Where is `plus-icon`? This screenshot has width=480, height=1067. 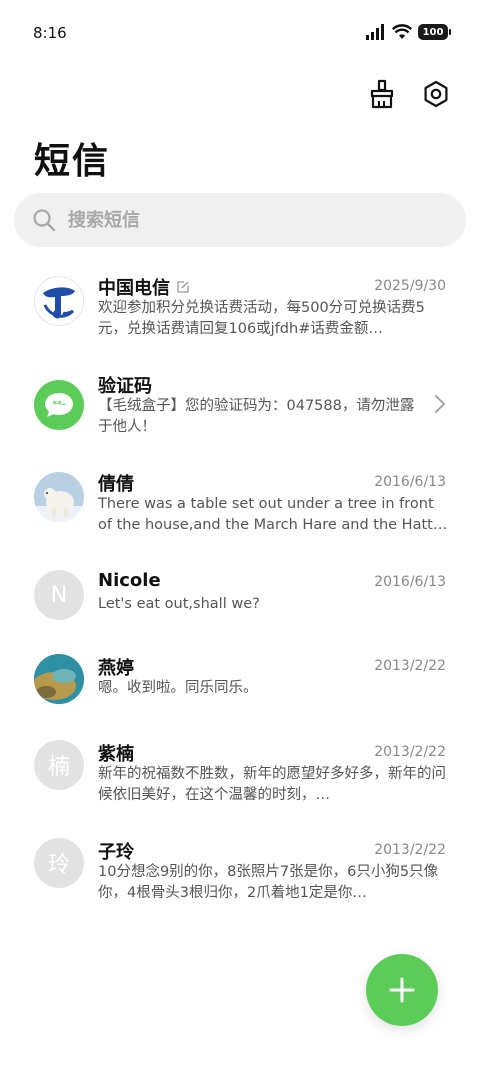 plus-icon is located at coordinates (402, 990).